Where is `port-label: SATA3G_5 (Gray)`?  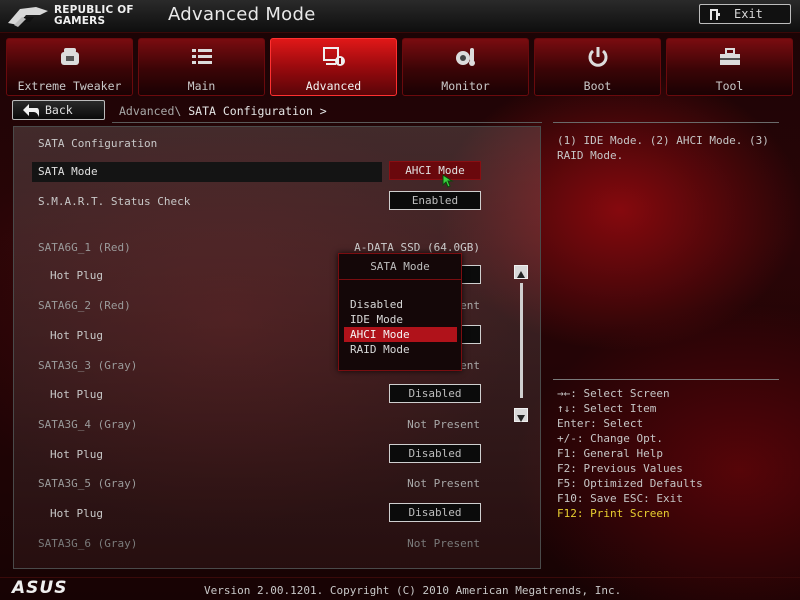
port-label: SATA3G_5 (Gray) is located at coordinates (88, 483).